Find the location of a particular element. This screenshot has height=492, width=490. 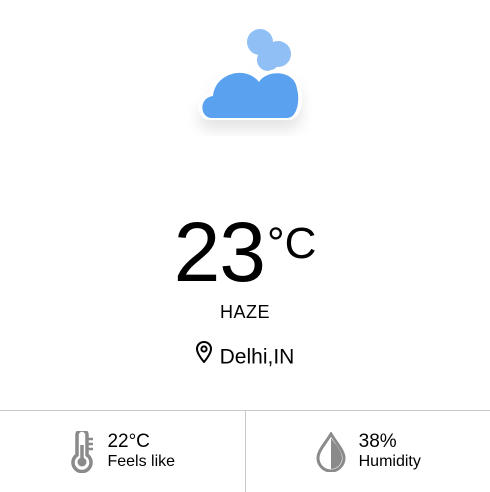

feels-like-label: Feels like is located at coordinates (141, 462).